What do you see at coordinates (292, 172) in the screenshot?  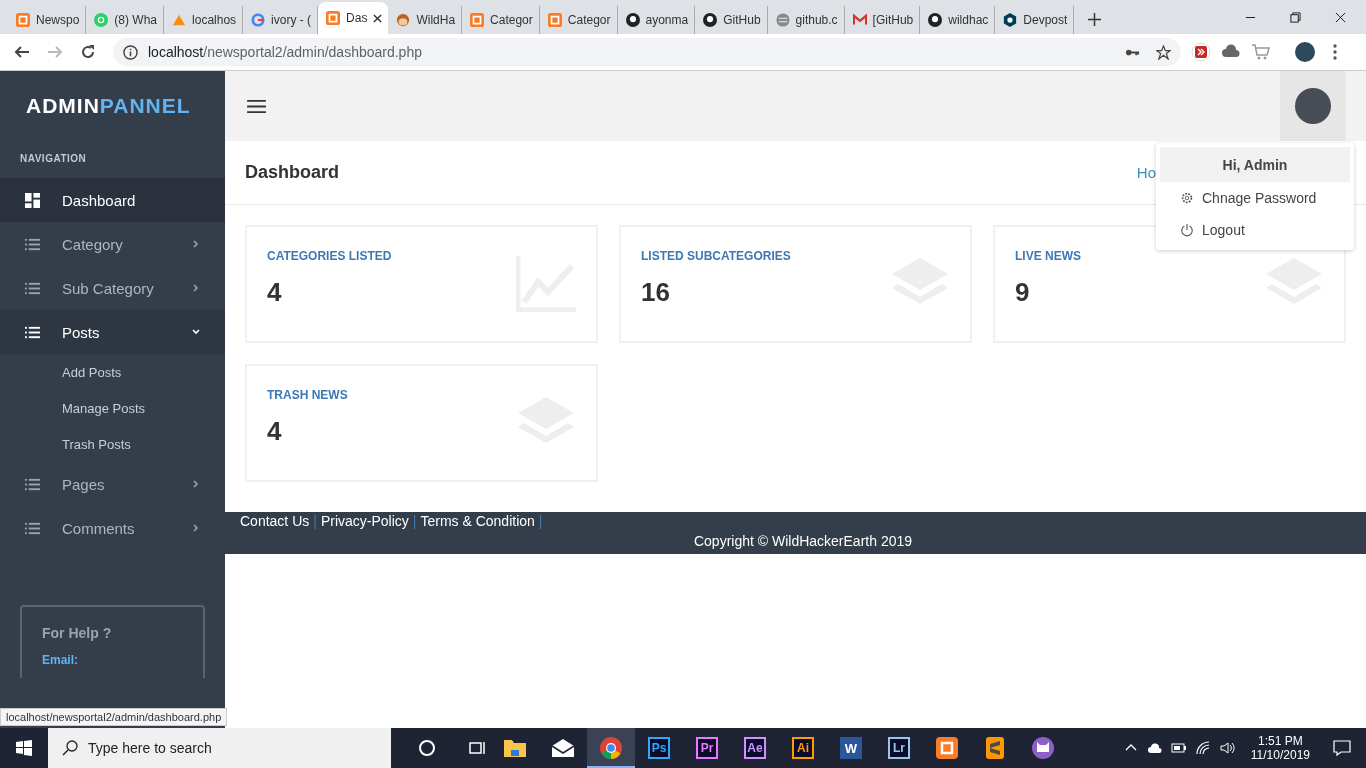 I see `page-title: Dashboard` at bounding box center [292, 172].